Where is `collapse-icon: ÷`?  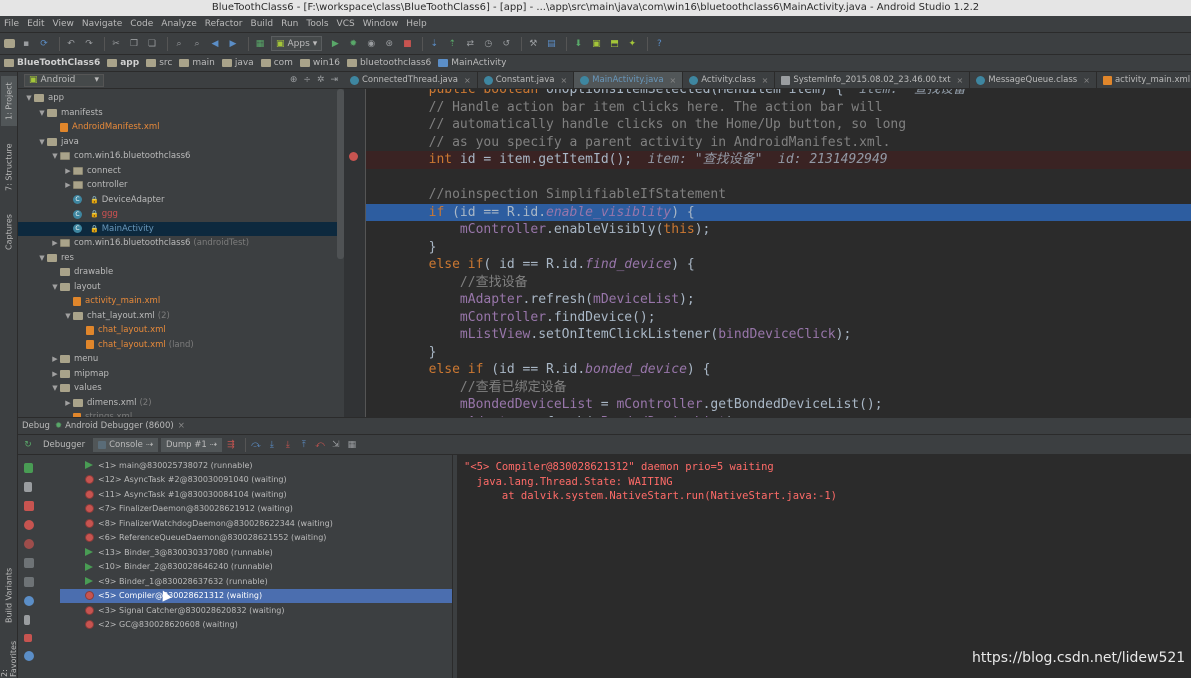
collapse-icon: ÷ is located at coordinates (307, 80).